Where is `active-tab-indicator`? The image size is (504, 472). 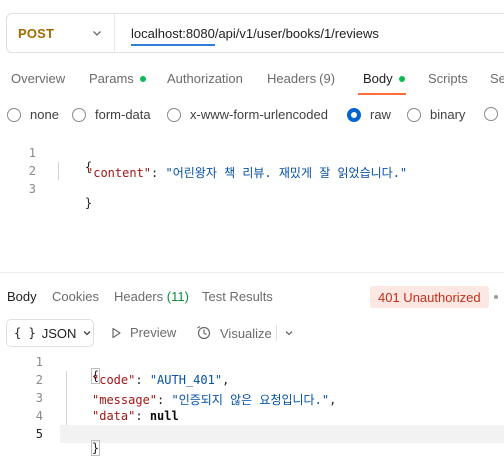
active-tab-indicator is located at coordinates (382, 94).